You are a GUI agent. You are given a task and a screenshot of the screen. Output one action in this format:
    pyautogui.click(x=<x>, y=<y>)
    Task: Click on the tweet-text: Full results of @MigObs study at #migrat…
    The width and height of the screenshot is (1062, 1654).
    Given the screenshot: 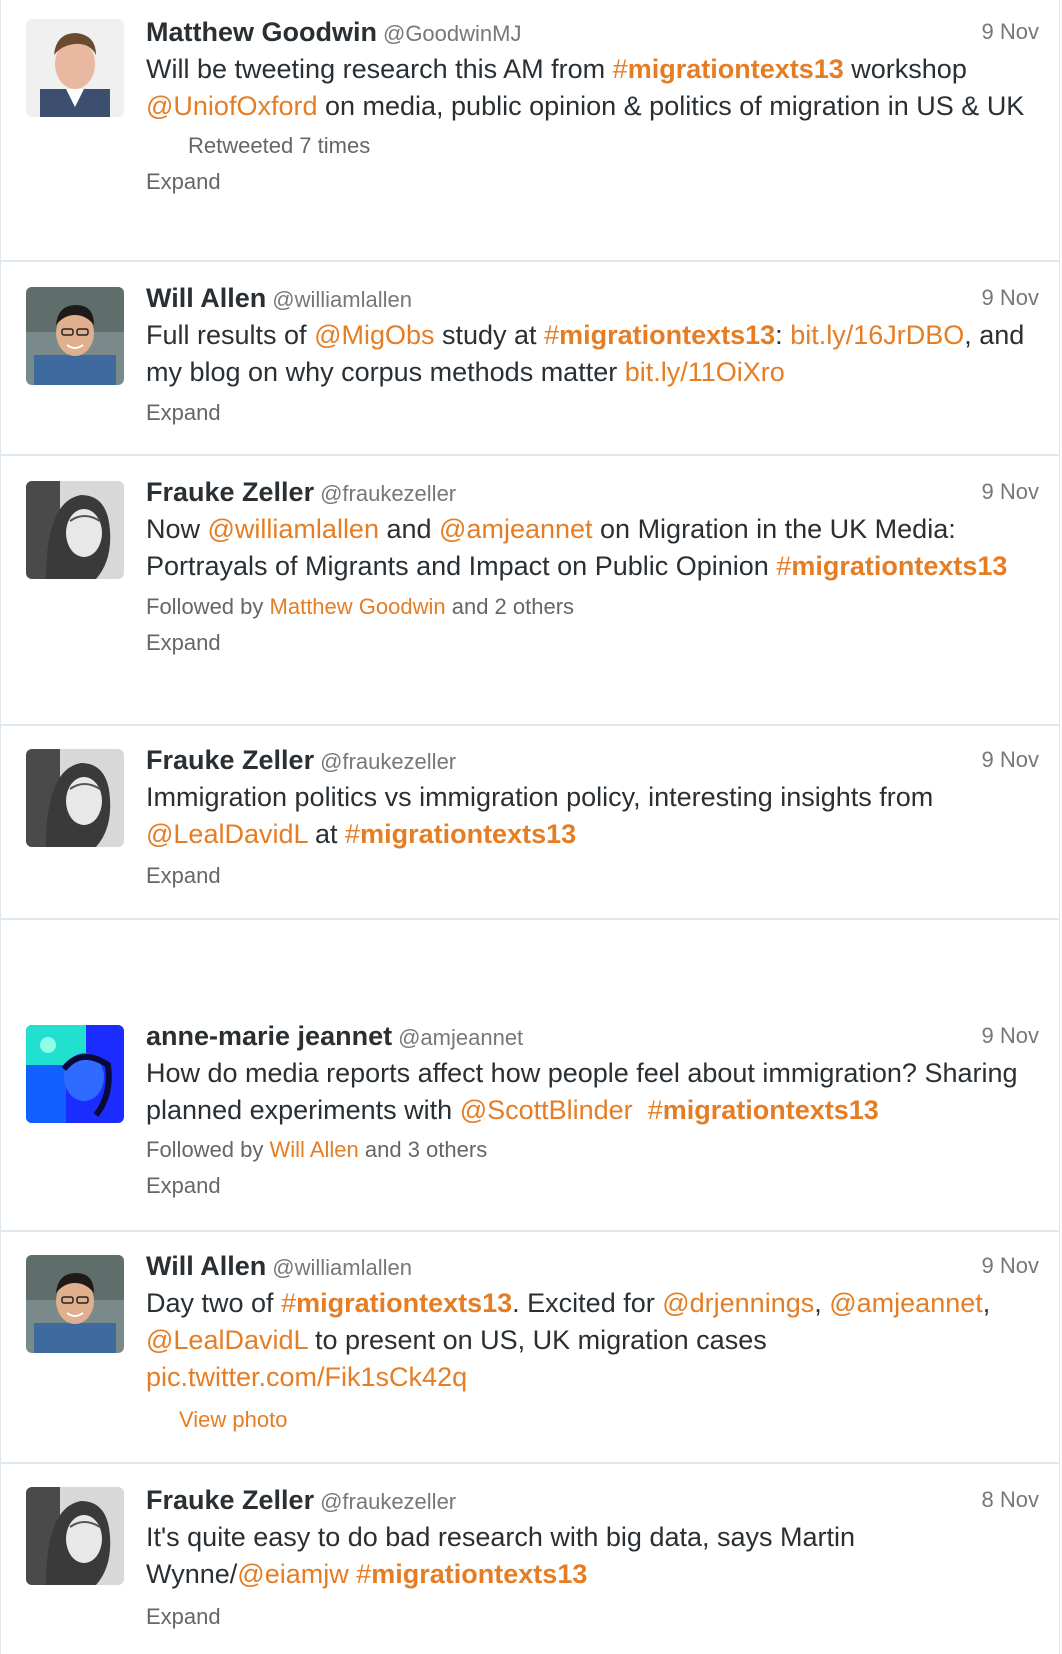 What is the action you would take?
    pyautogui.click(x=592, y=354)
    